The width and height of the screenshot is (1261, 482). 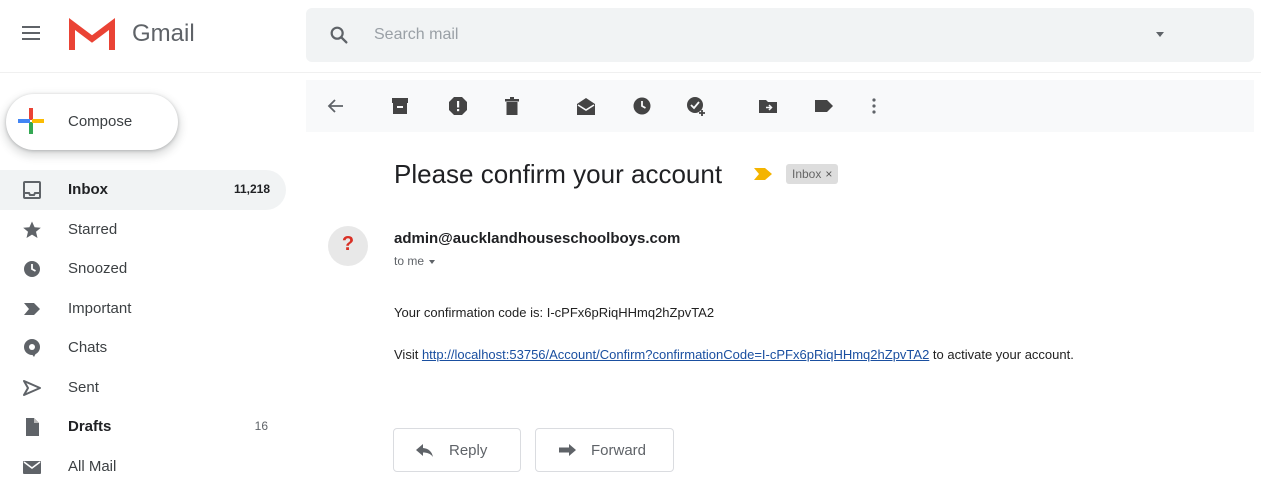 I want to click on forward-button: Forward, so click(x=604, y=450).